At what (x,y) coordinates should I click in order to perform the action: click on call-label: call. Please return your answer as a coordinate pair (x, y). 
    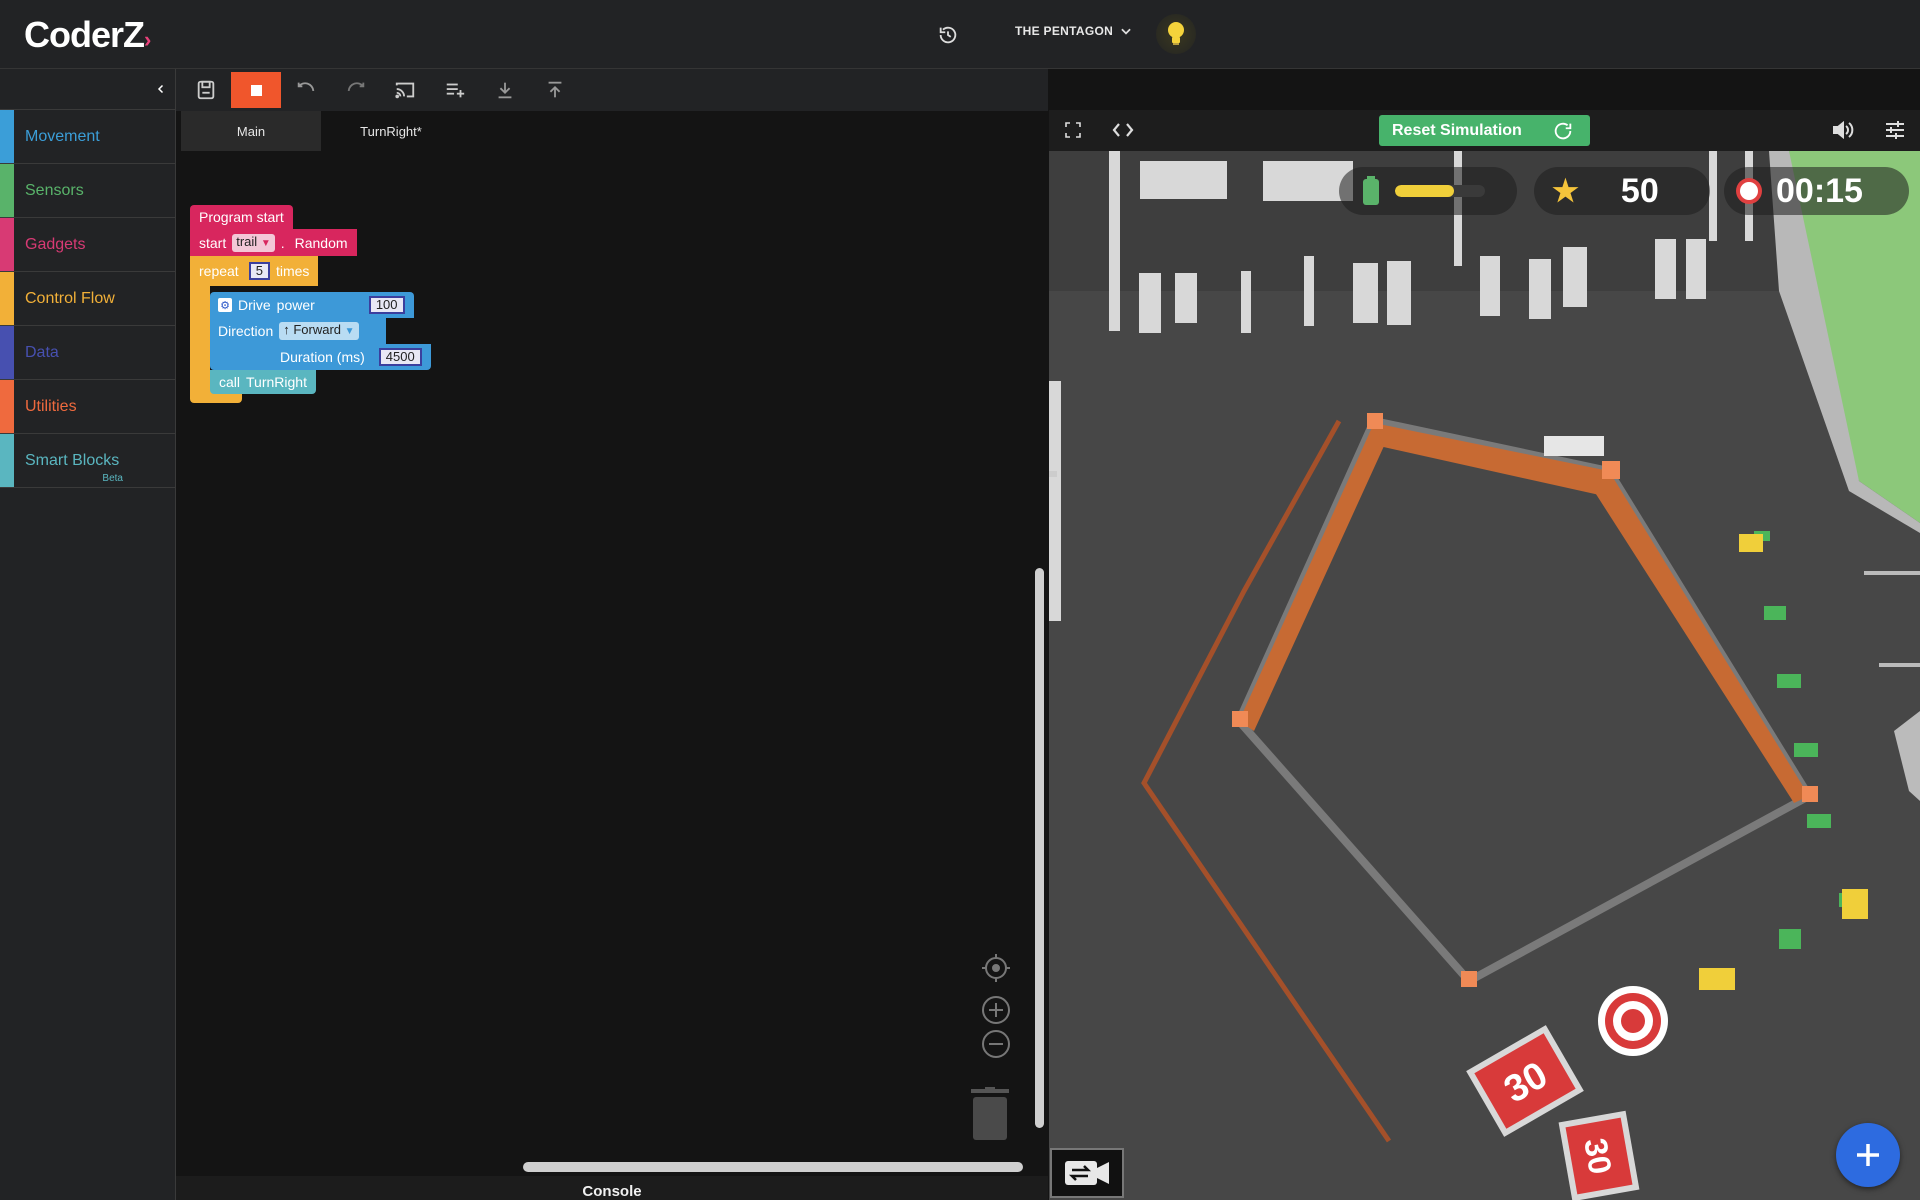
    Looking at the image, I should click on (230, 382).